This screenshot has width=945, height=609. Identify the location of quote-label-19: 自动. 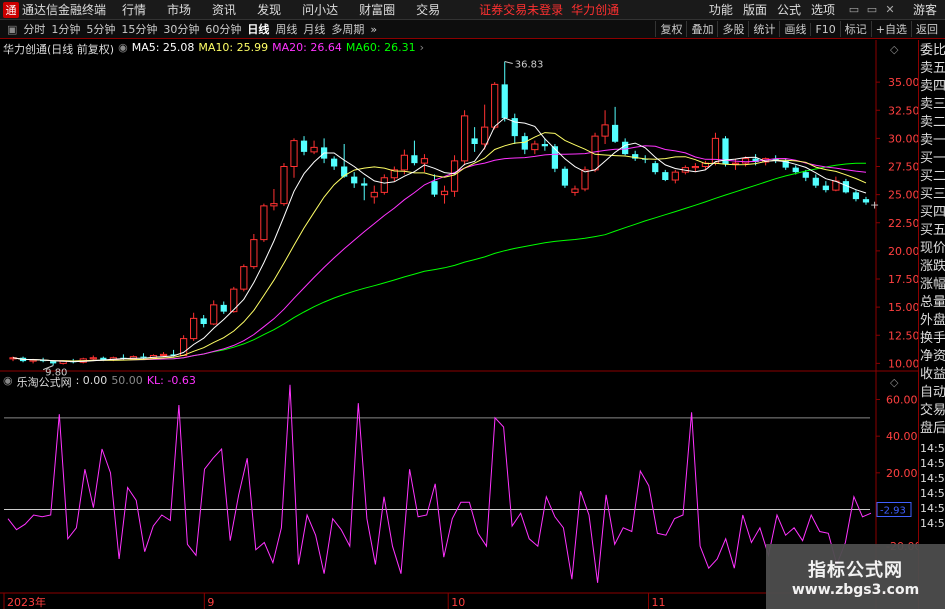
(932, 393).